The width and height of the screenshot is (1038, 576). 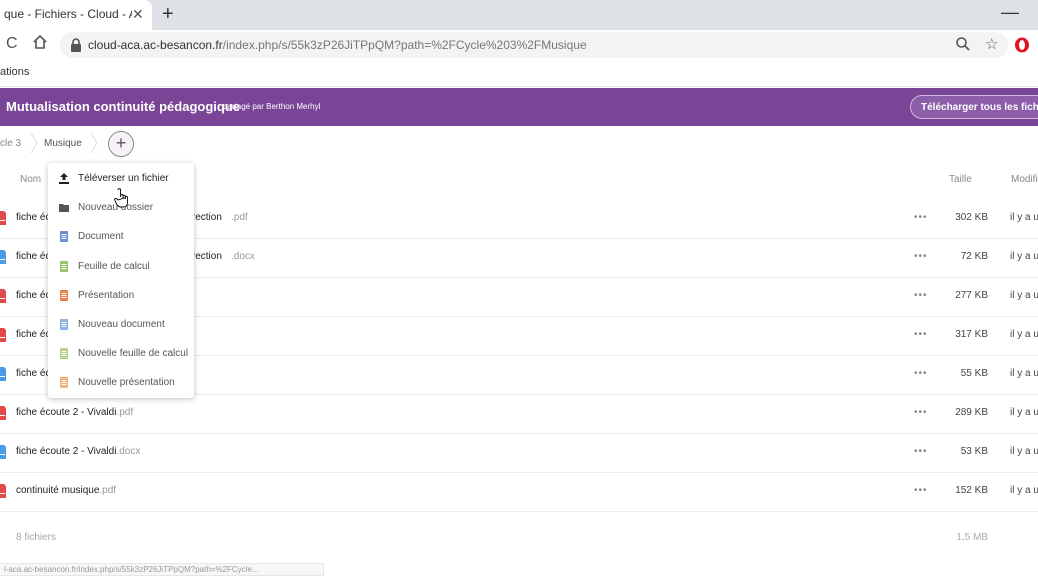 I want to click on lock-icon, so click(x=76, y=45).